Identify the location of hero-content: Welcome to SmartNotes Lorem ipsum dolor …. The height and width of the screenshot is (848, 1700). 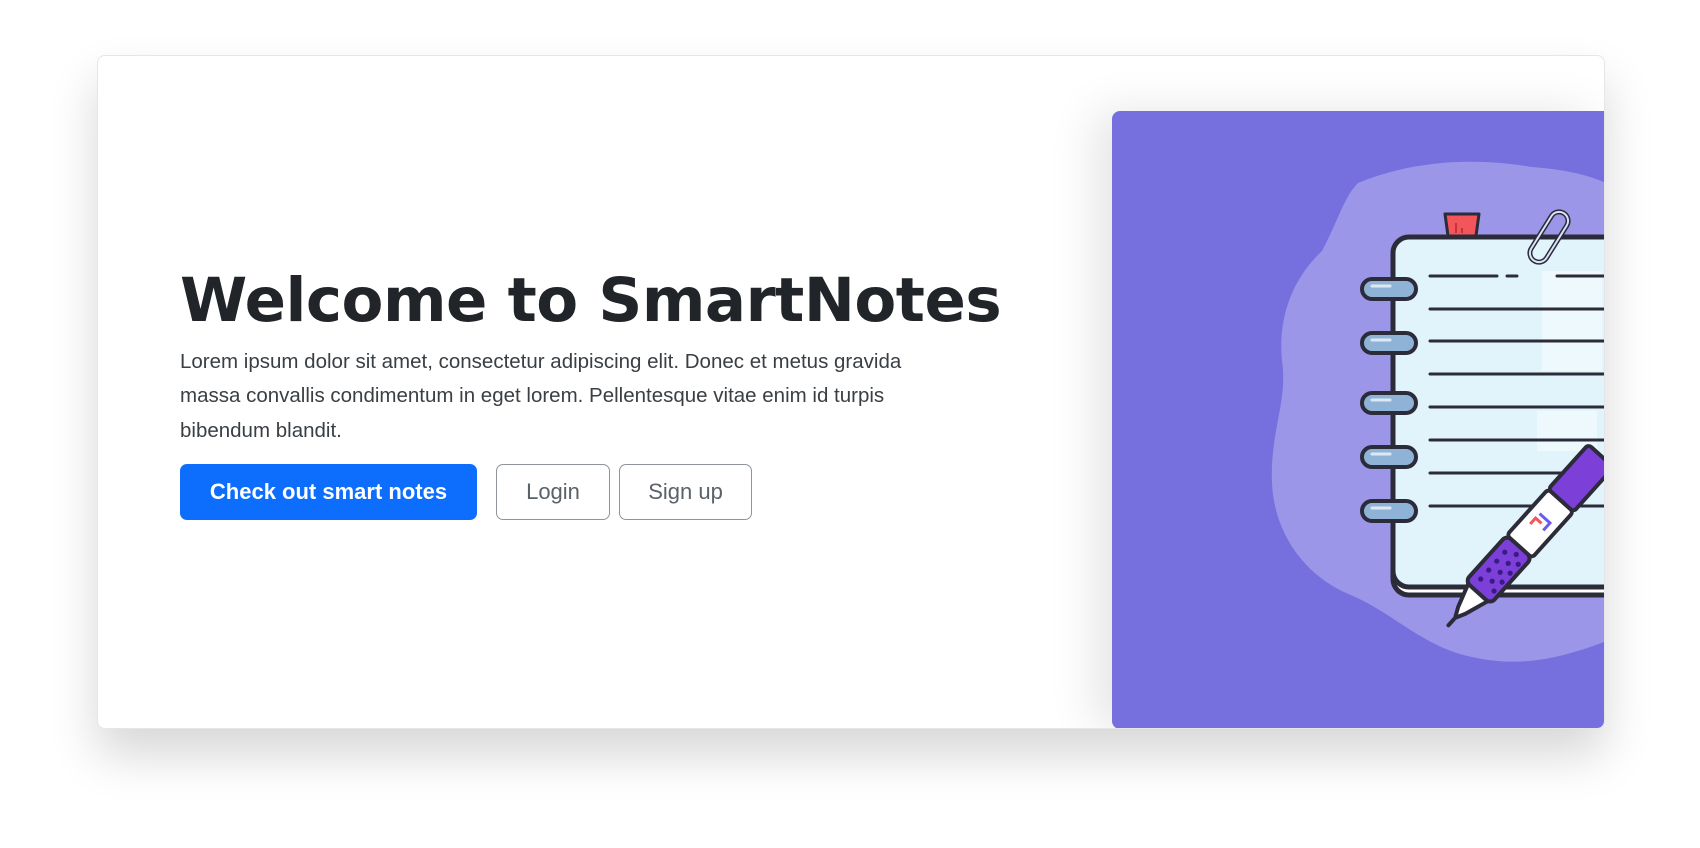
(591, 393).